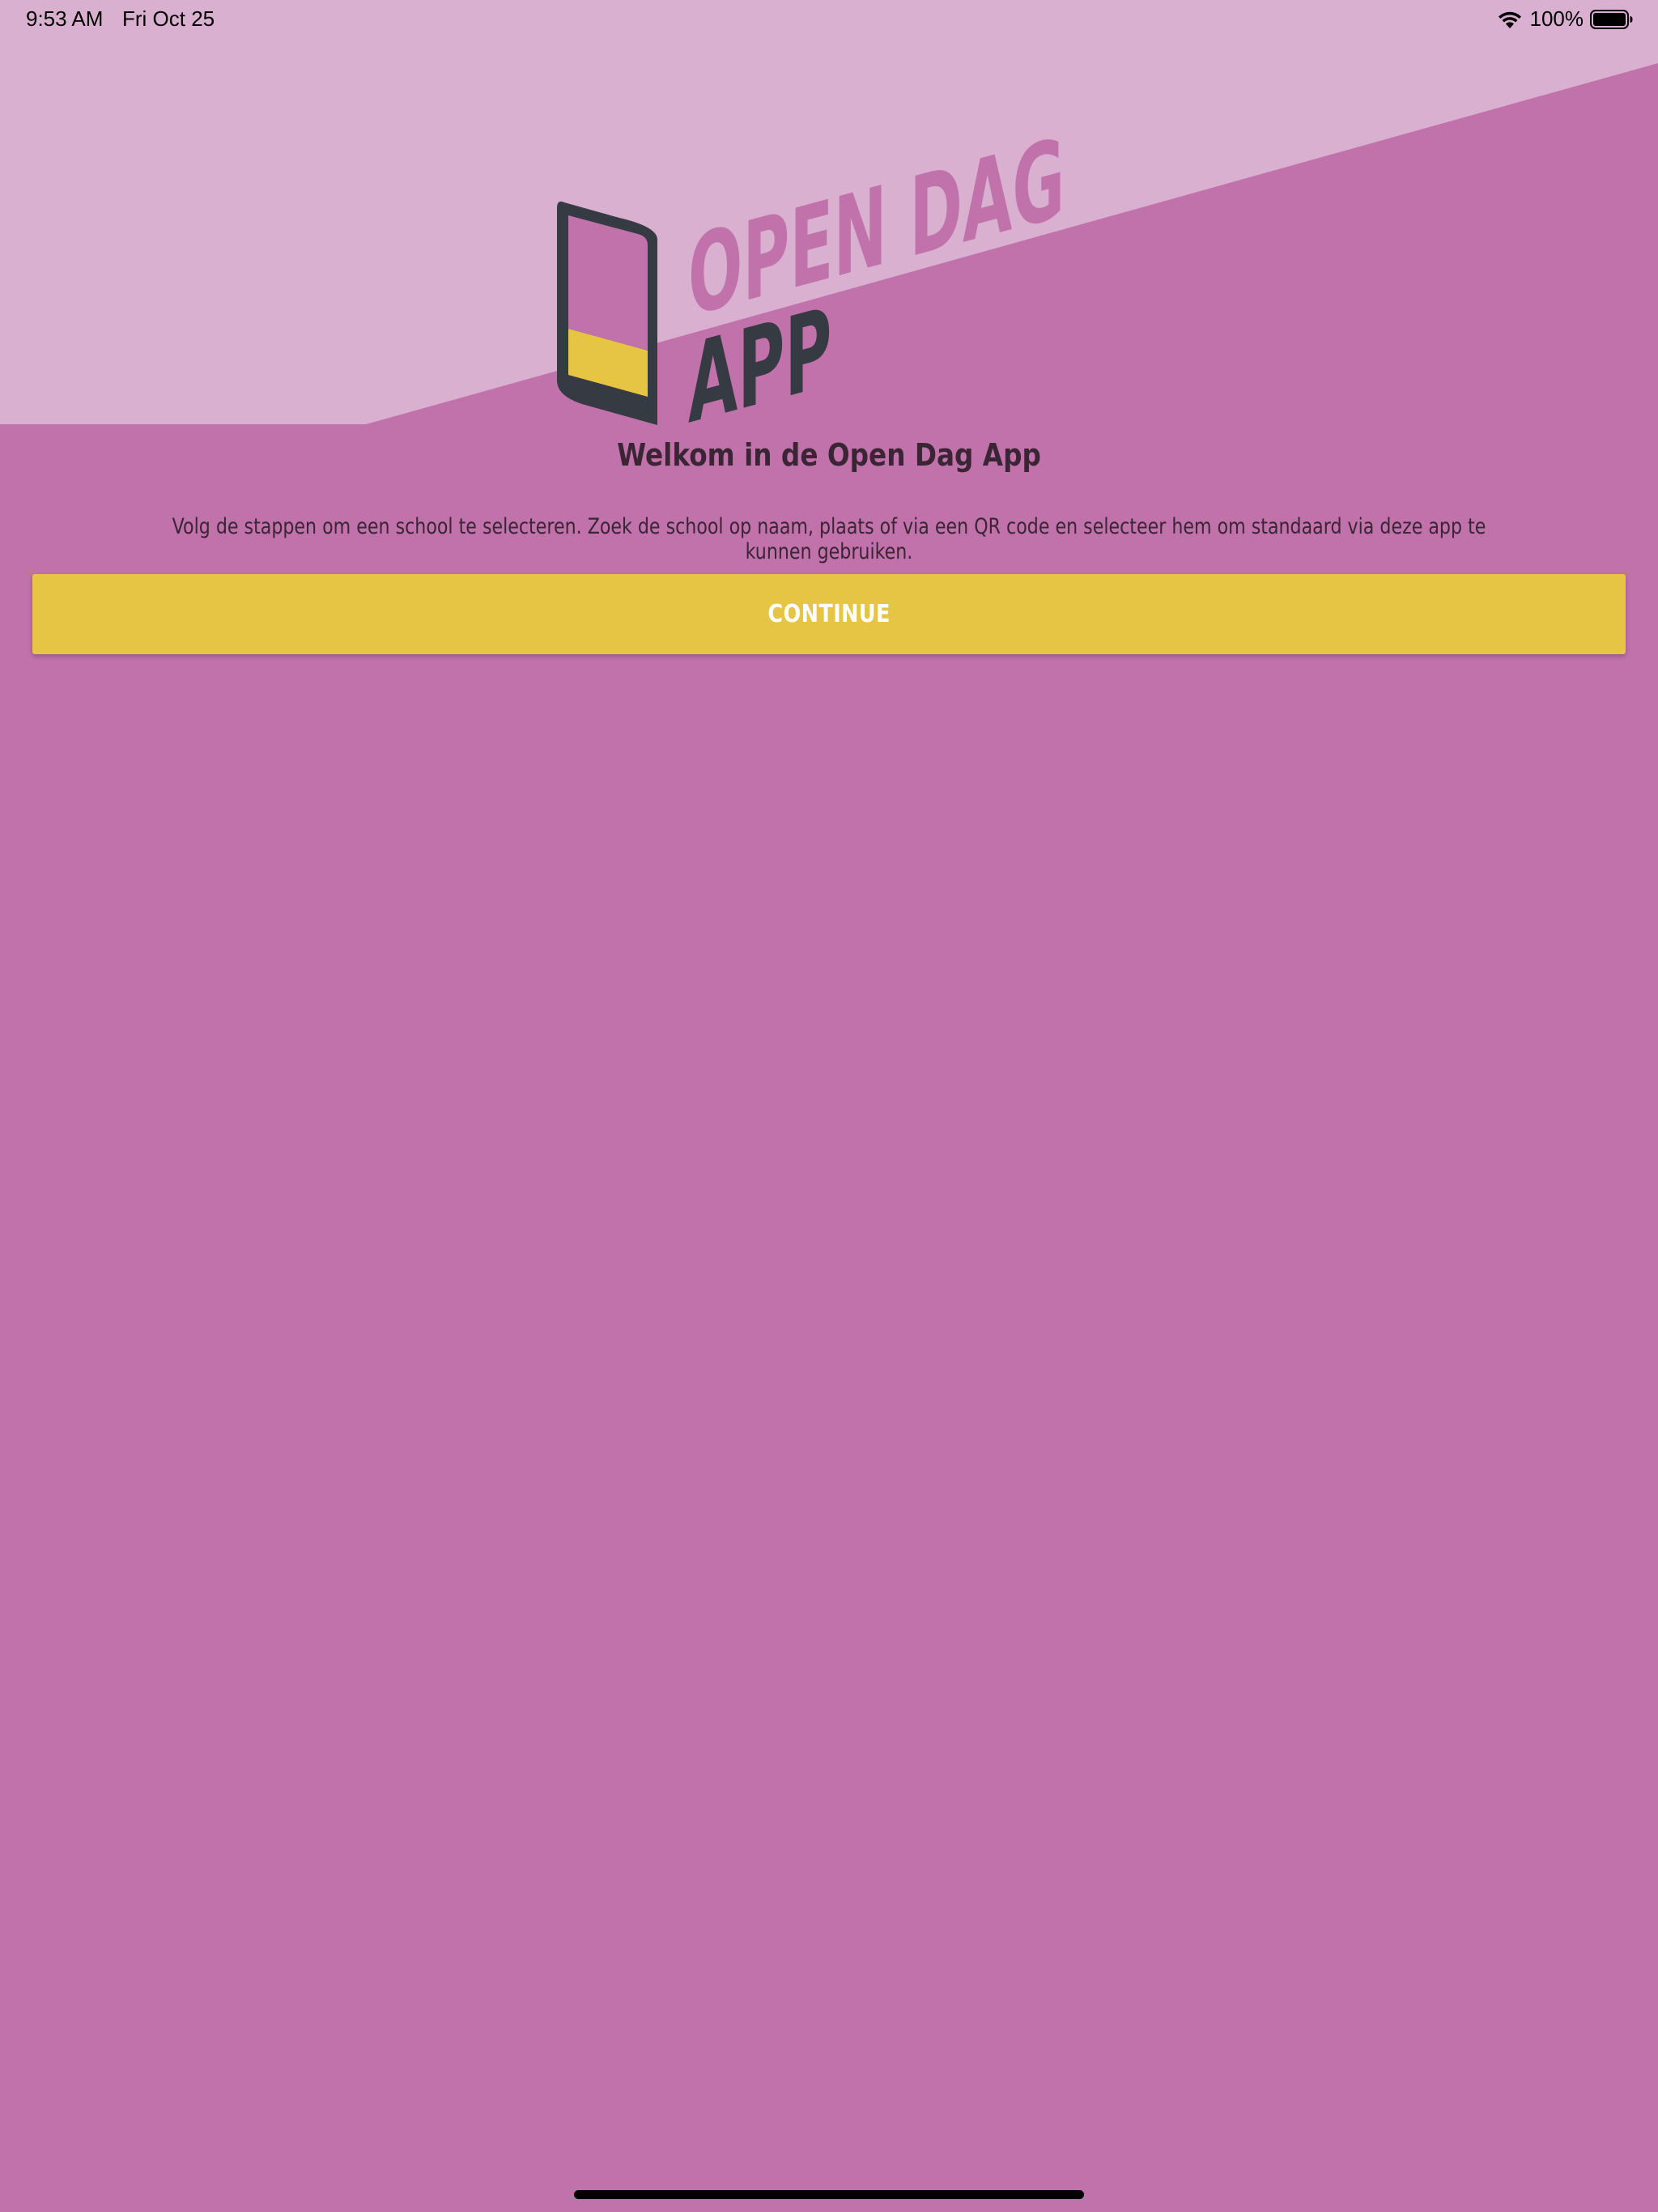 The image size is (1658, 2212). Describe the element at coordinates (65, 19) in the screenshot. I see `status-time: 9:53 AM` at that location.